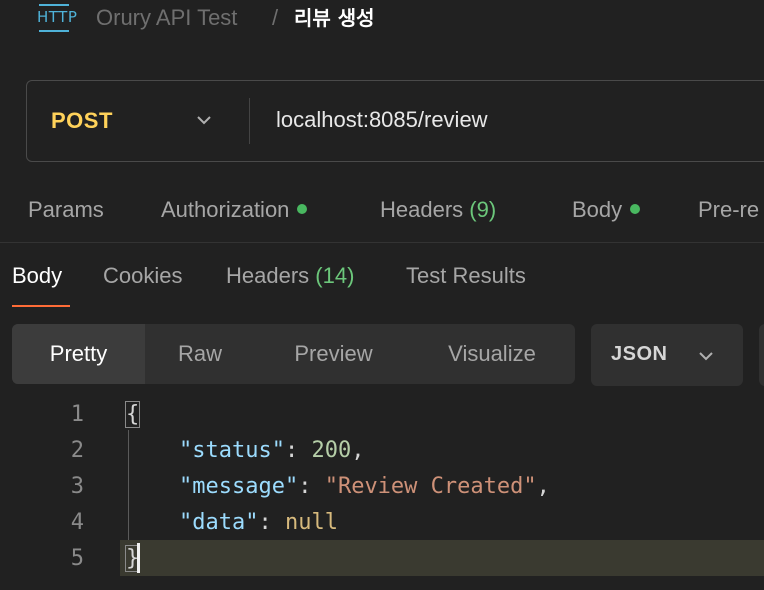  What do you see at coordinates (331, 450) in the screenshot?
I see `json-value: 200` at bounding box center [331, 450].